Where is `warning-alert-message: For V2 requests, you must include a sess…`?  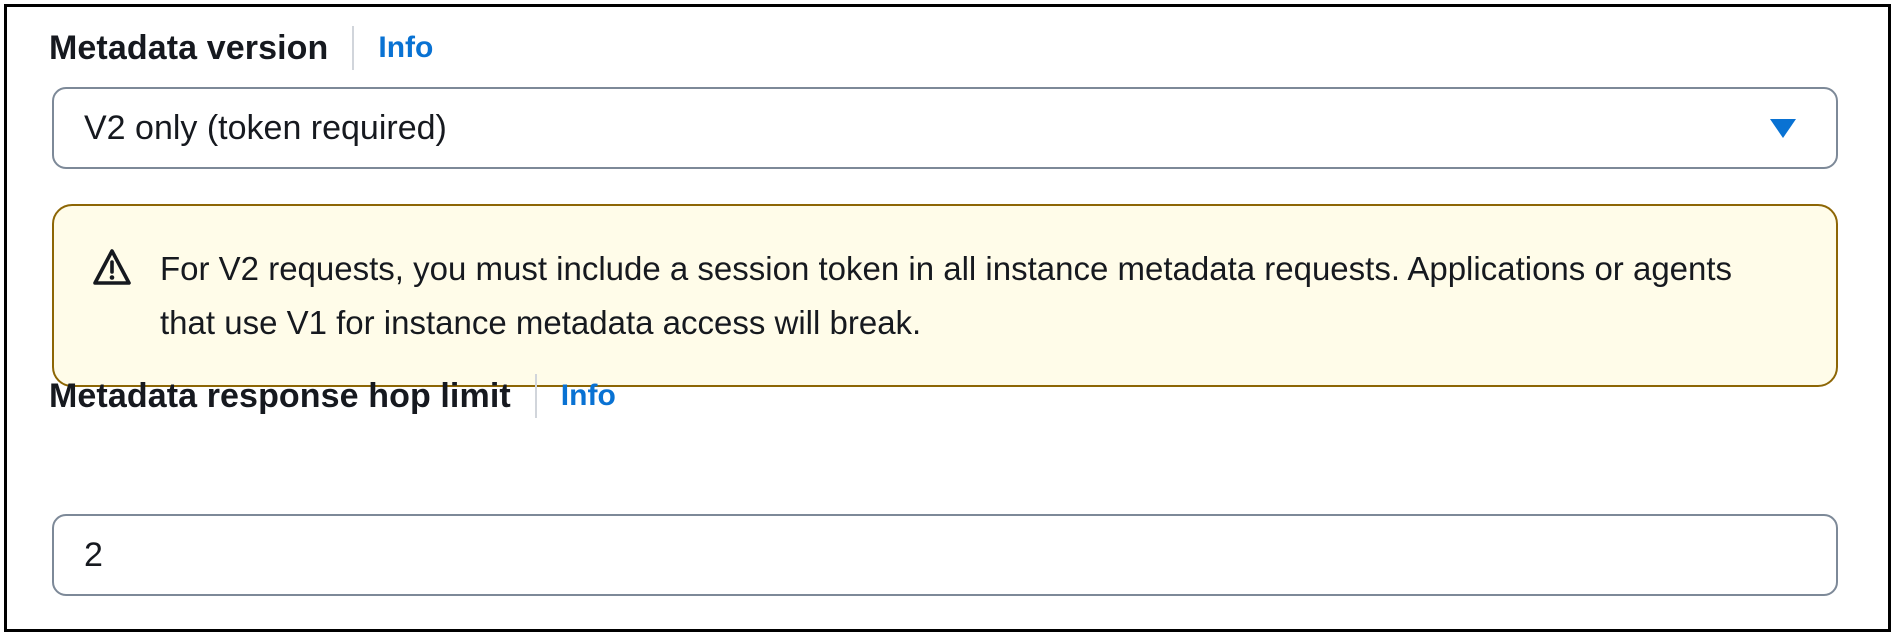 warning-alert-message: For V2 requests, you must include a sess… is located at coordinates (946, 295).